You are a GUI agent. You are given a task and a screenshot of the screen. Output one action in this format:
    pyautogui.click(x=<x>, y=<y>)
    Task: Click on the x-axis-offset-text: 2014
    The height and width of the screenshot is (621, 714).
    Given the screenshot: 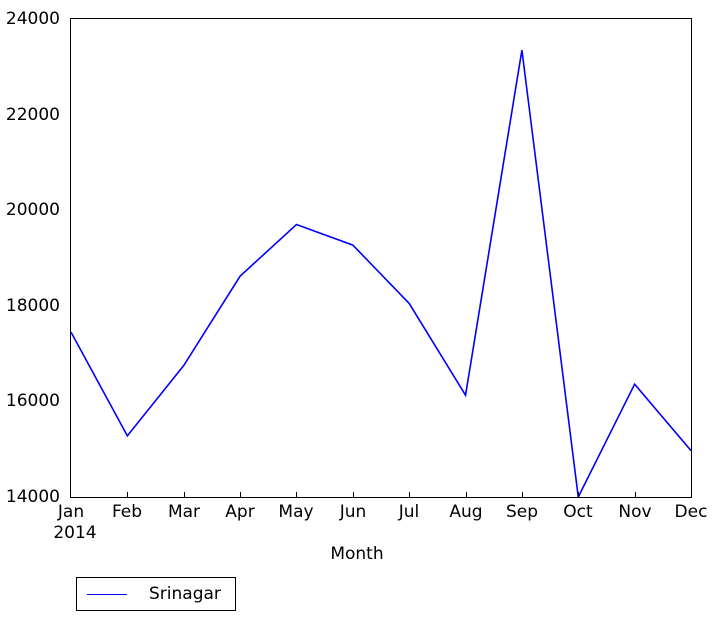 What is the action you would take?
    pyautogui.click(x=75, y=533)
    